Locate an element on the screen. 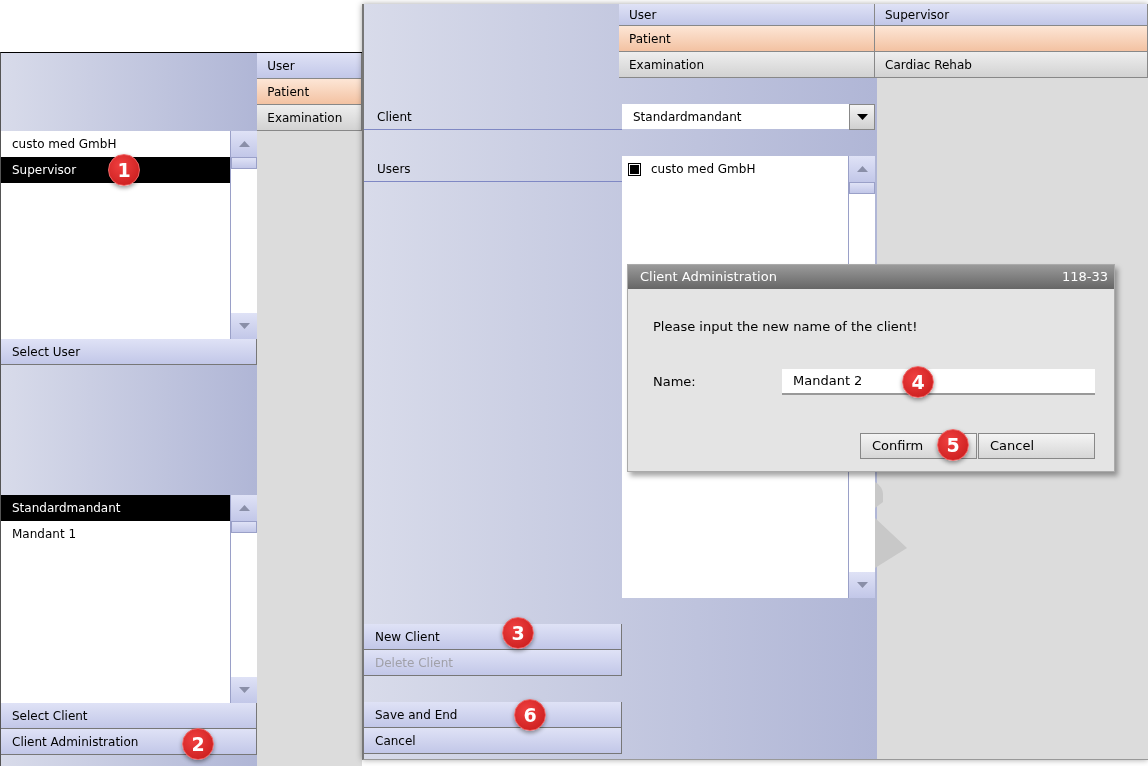  checkbox is located at coordinates (634, 169).